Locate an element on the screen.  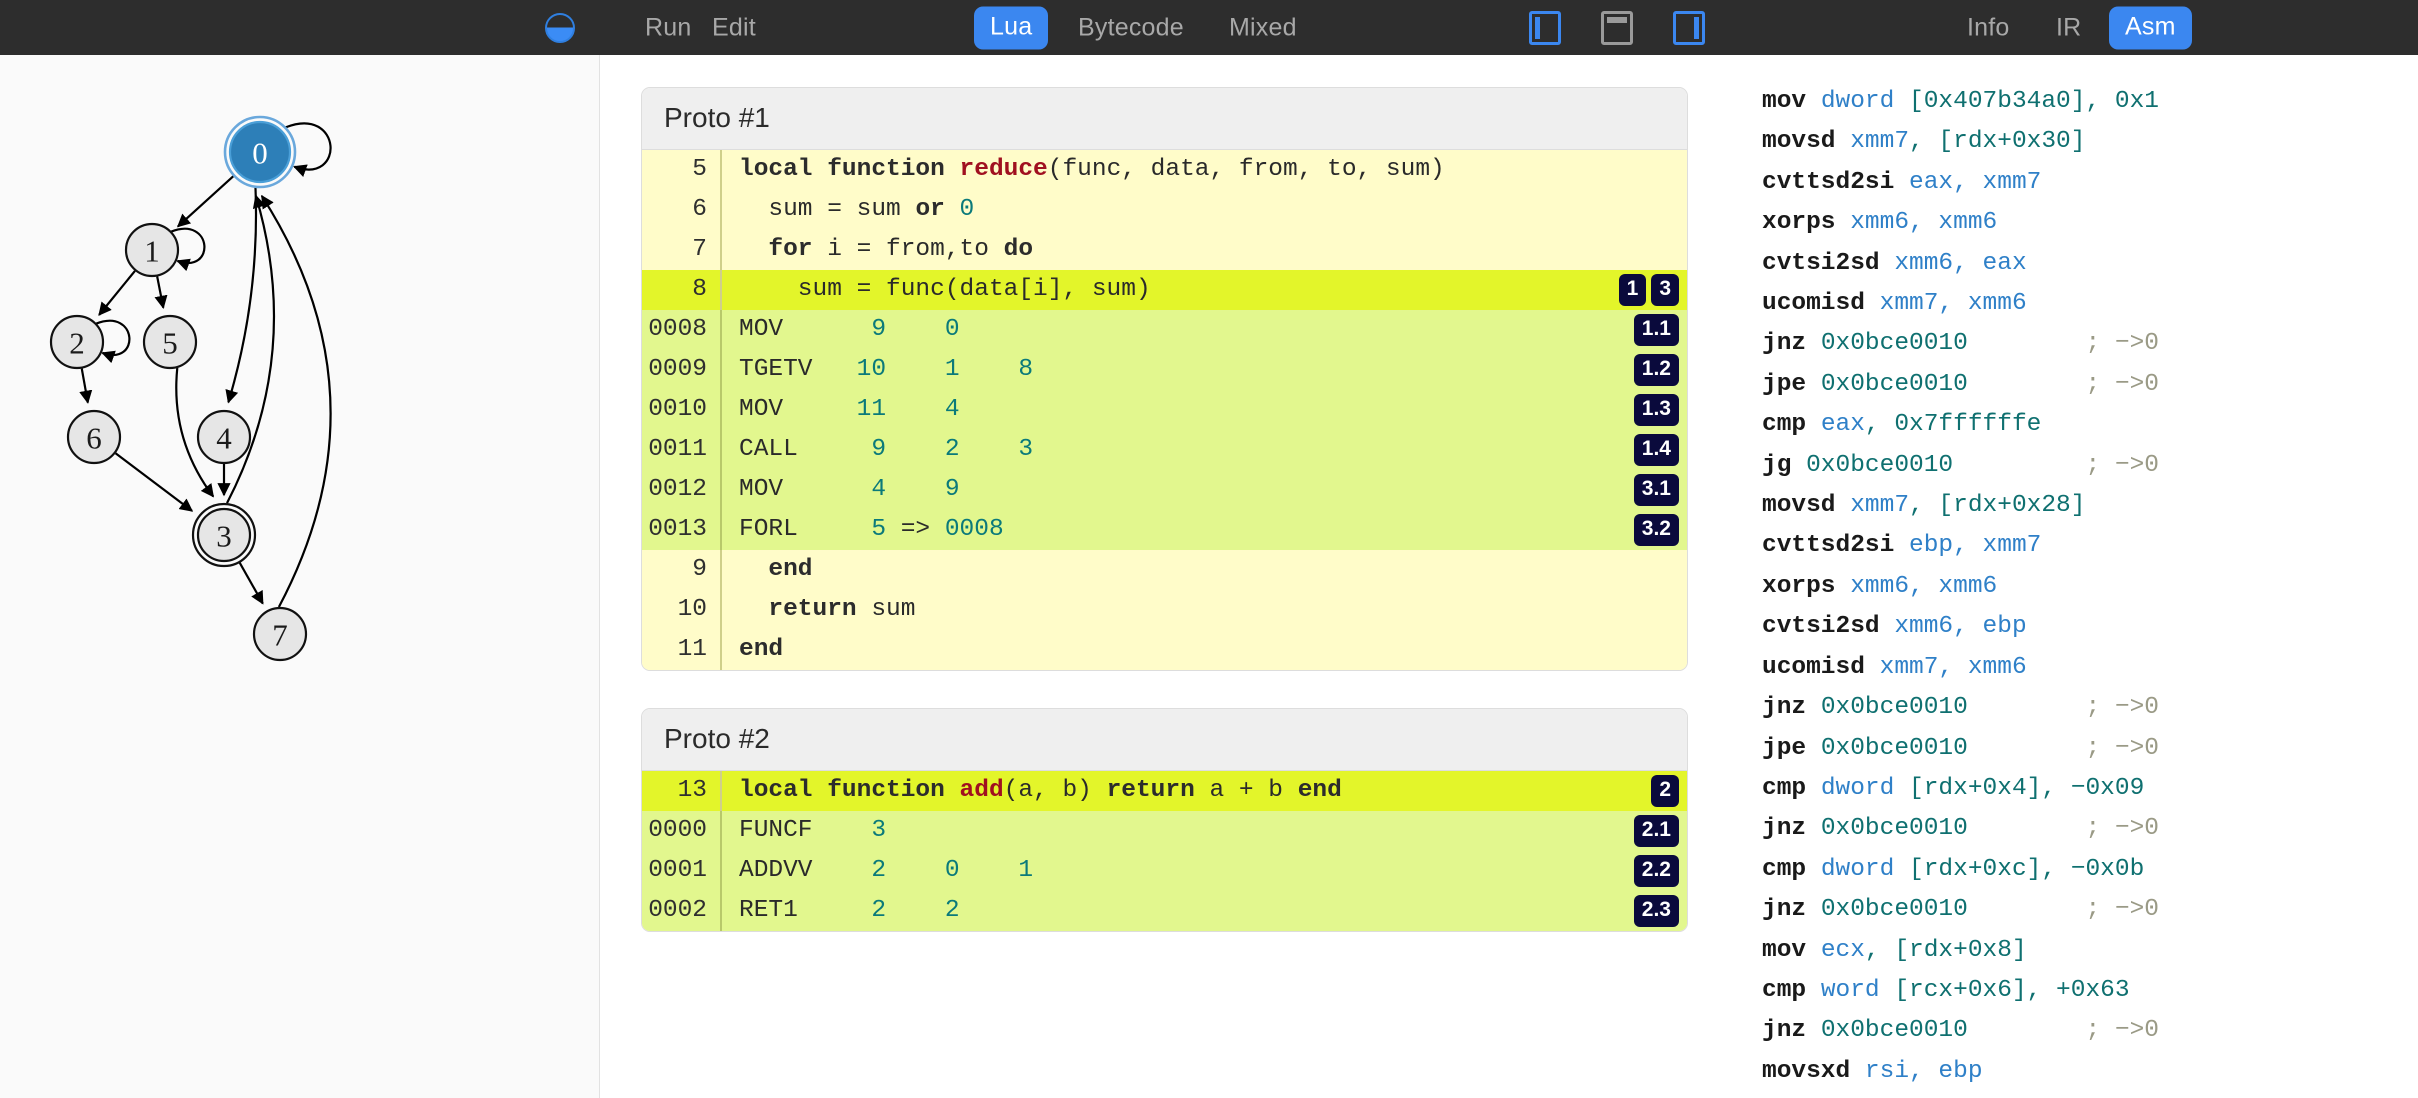
source-line-row: 11 end is located at coordinates (1164, 650).